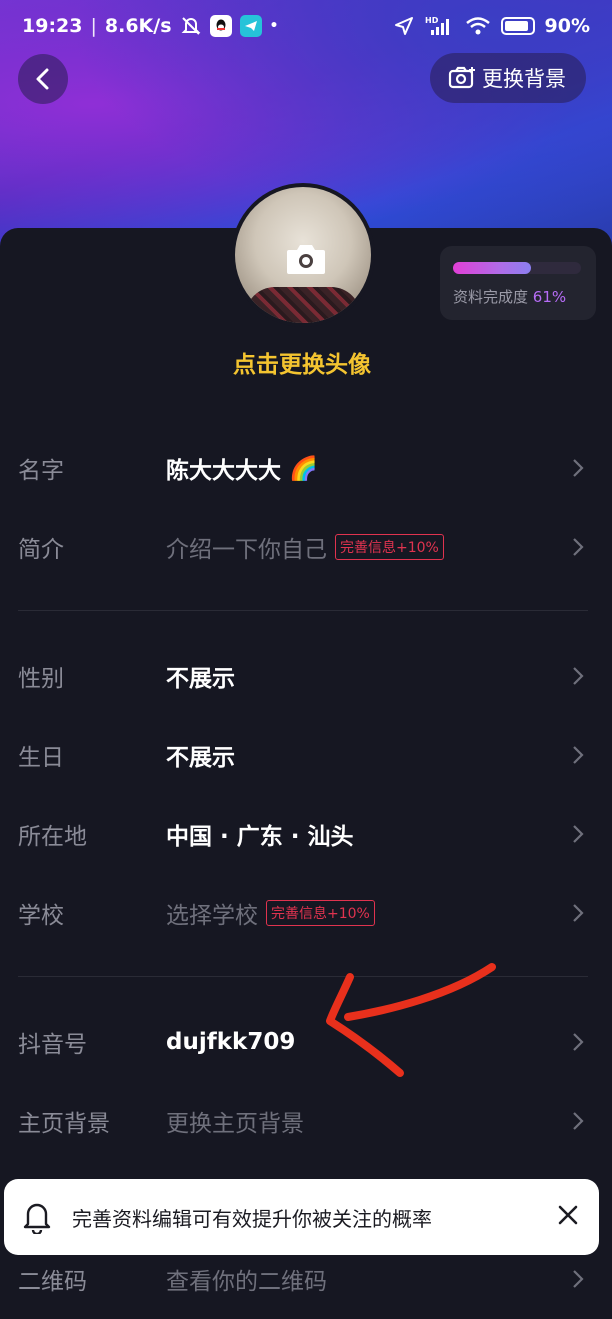 The image size is (612, 1319). I want to click on battery-level-fill, so click(516, 26).